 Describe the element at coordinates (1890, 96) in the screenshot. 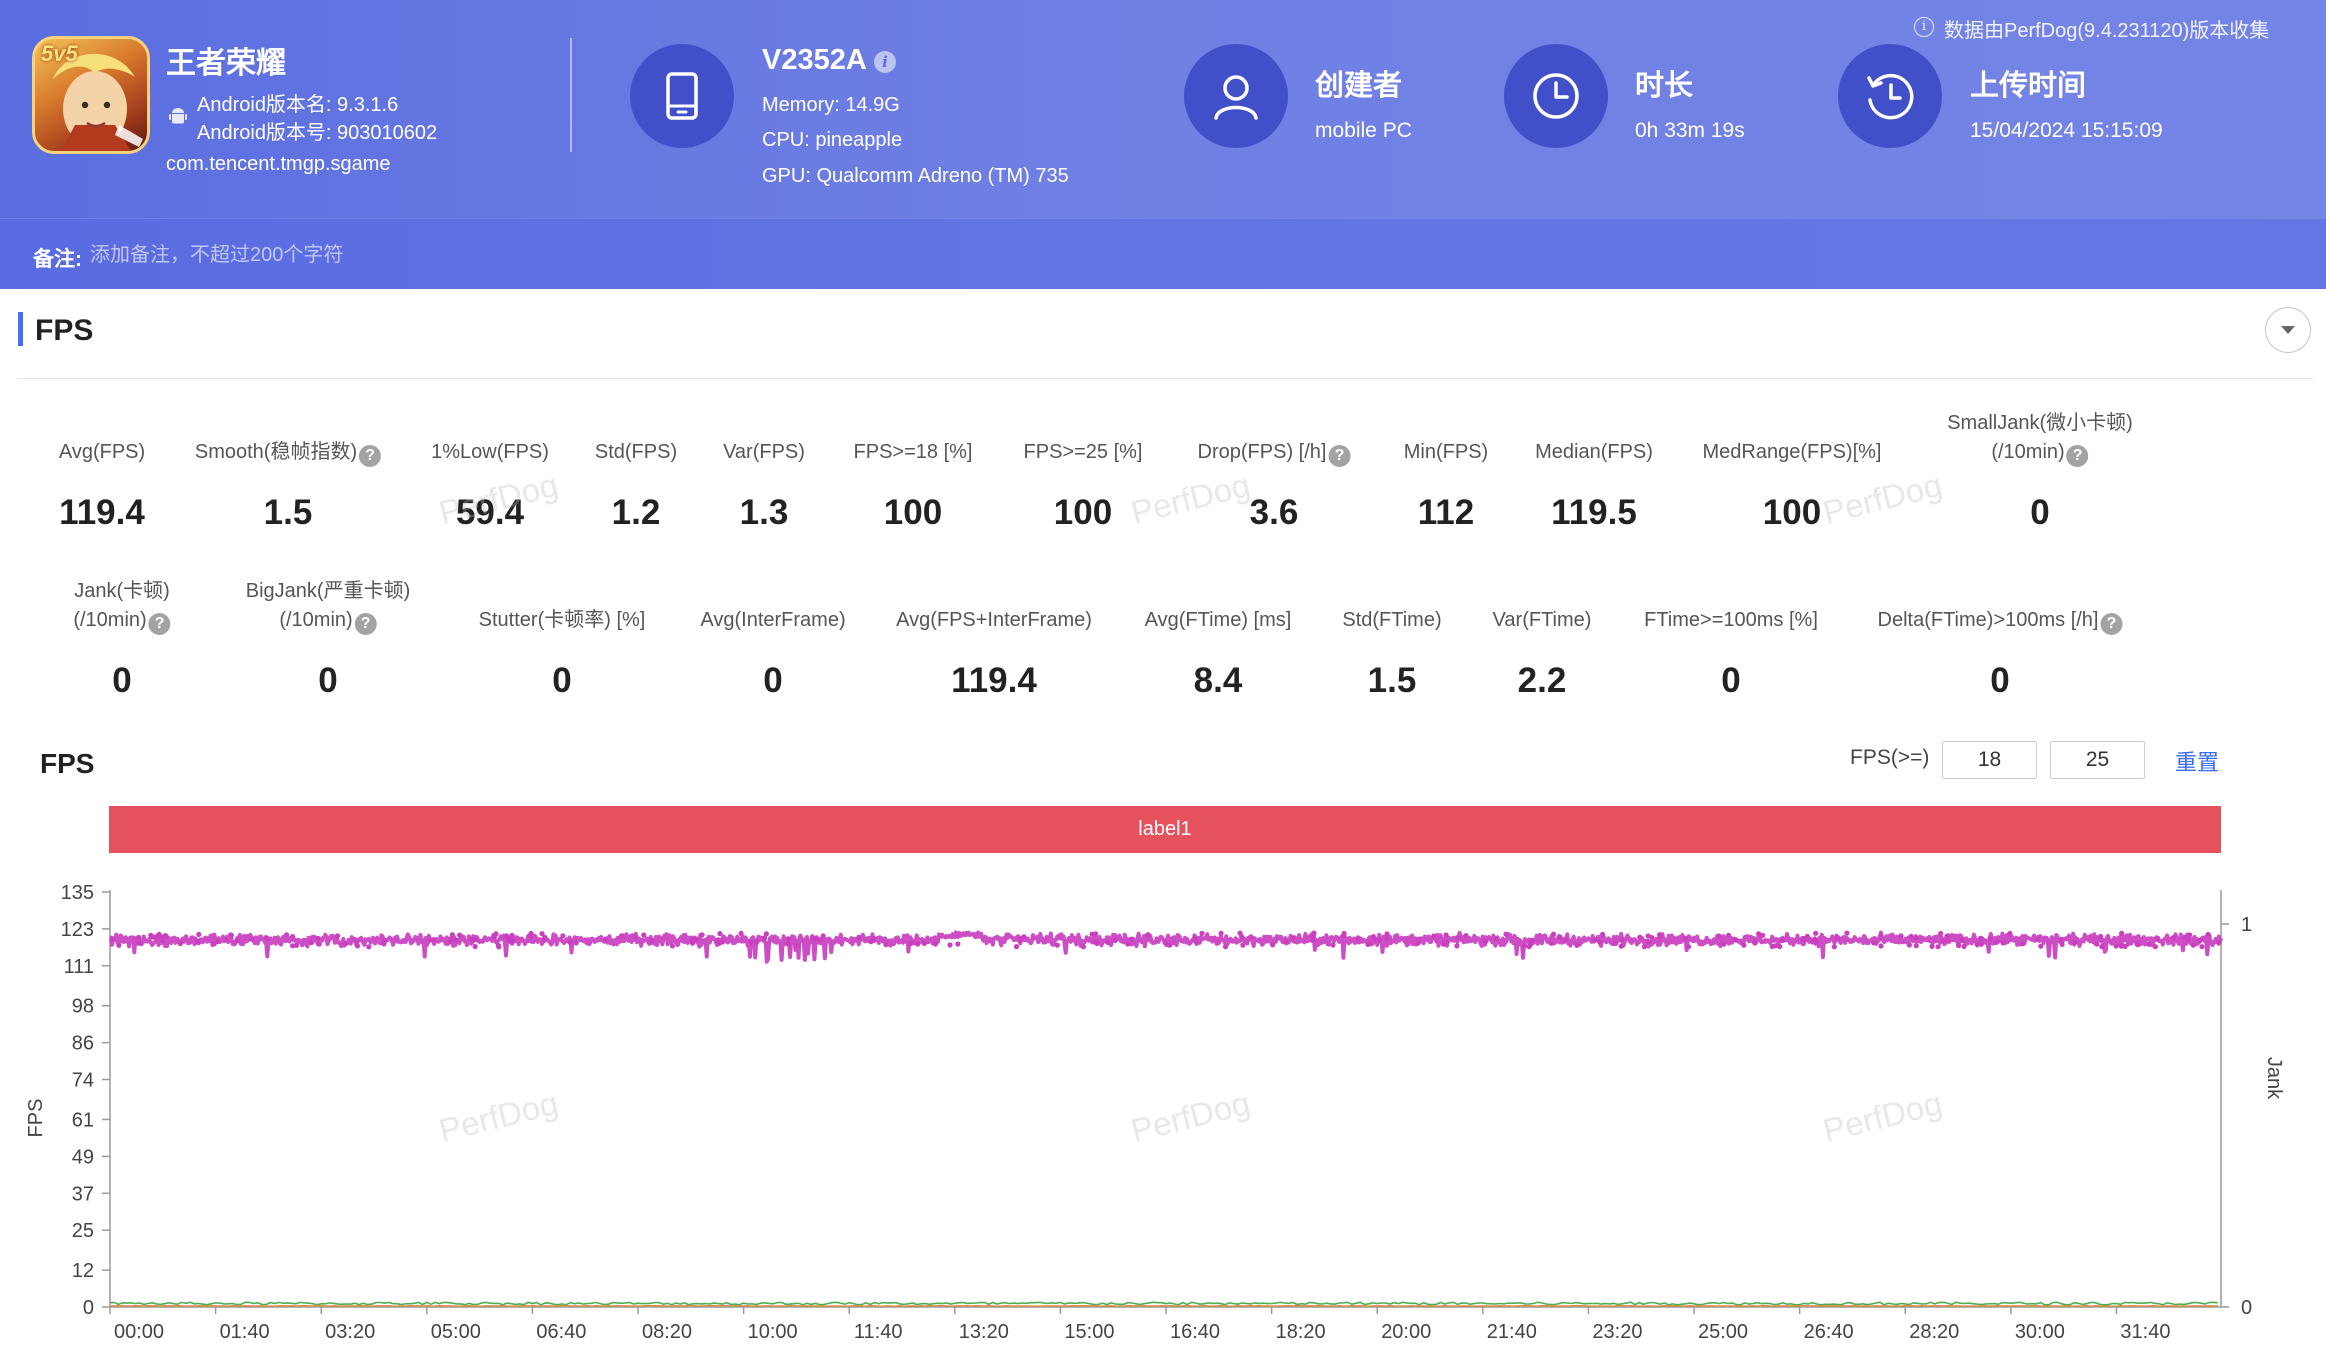

I see `upload-icon-circle` at that location.